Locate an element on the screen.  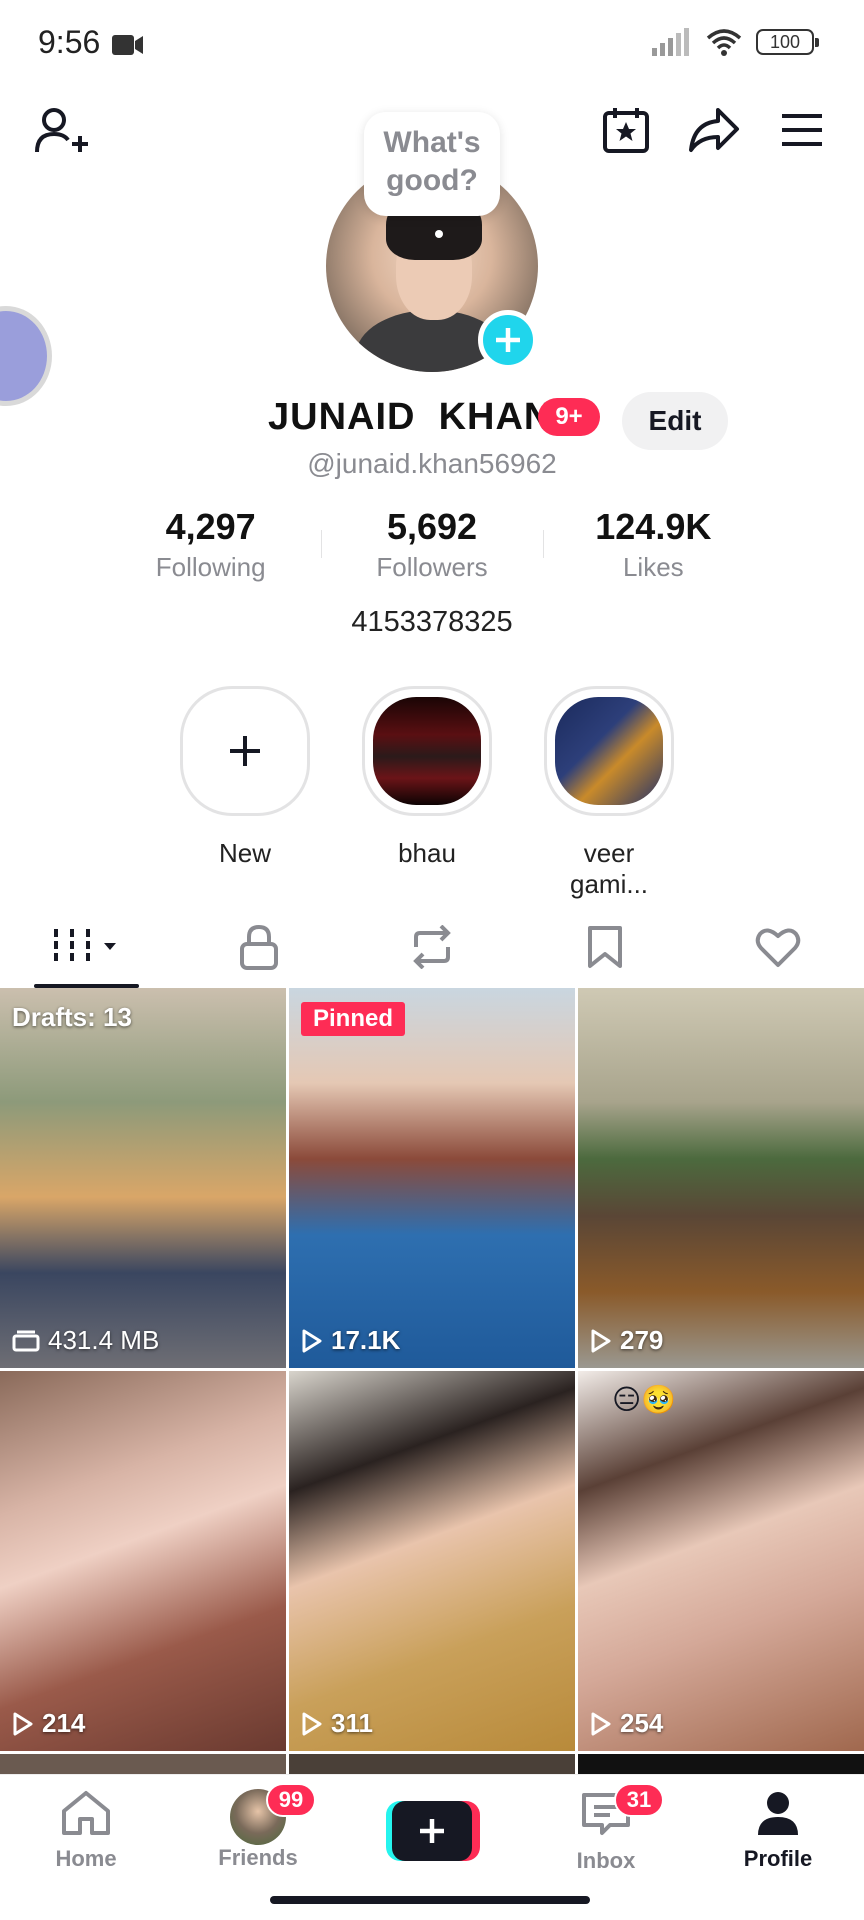
tab-videos is located at coordinates (86, 947).